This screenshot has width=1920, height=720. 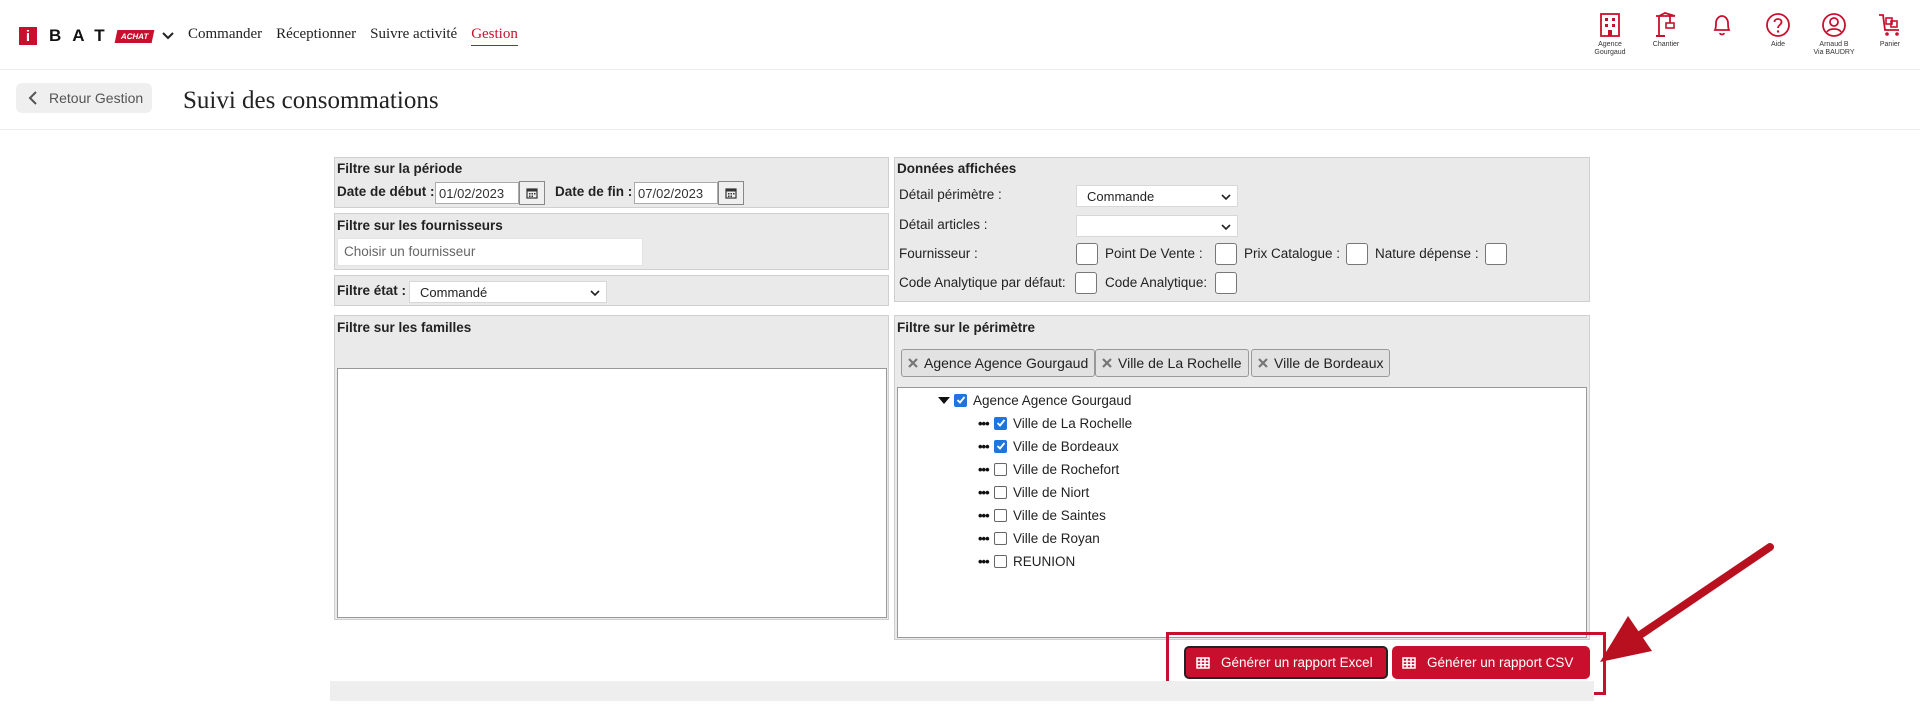 What do you see at coordinates (1048, 469) in the screenshot?
I see `tree-item-row: ••• Ville de Rochefort` at bounding box center [1048, 469].